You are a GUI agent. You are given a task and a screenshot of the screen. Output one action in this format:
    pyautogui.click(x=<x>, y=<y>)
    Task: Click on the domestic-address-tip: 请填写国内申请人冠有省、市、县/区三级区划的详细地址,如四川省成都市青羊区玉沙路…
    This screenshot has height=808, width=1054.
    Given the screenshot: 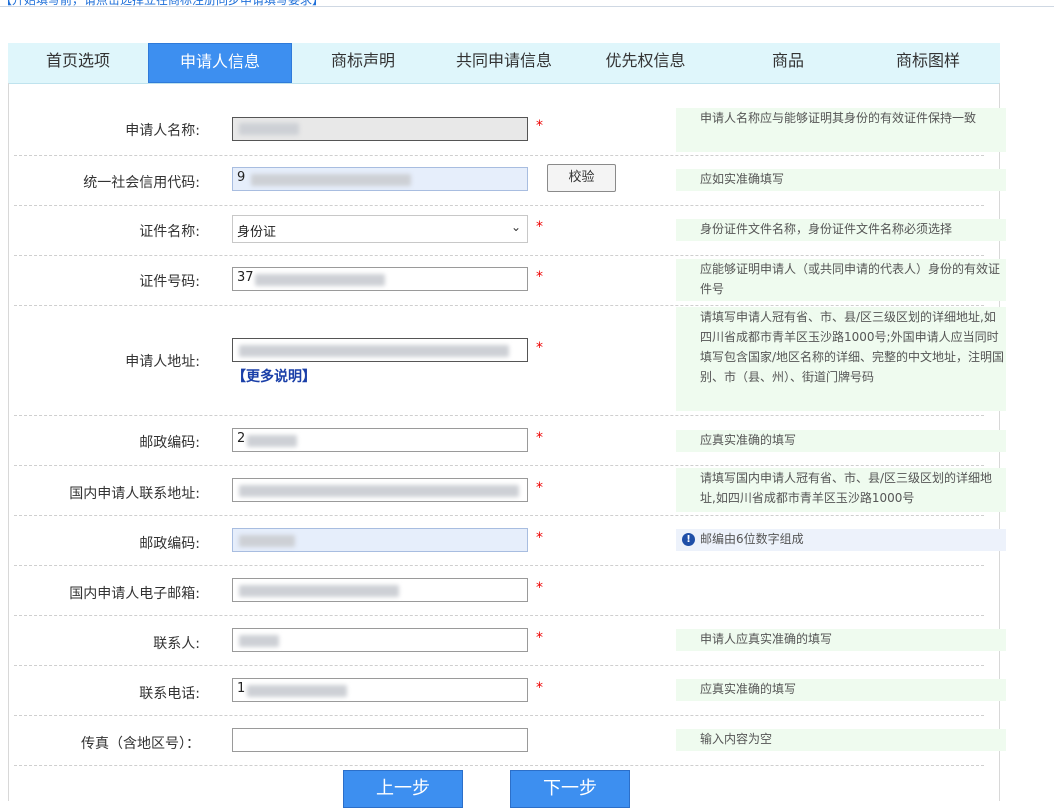 What is the action you would take?
    pyautogui.click(x=841, y=490)
    